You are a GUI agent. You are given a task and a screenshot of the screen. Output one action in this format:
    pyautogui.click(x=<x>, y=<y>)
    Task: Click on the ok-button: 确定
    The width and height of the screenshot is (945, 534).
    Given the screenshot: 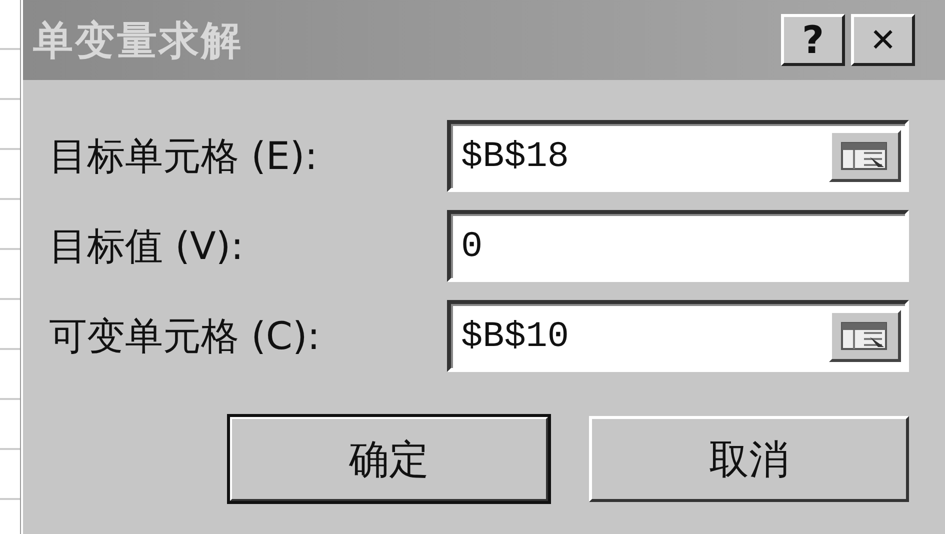 What is the action you would take?
    pyautogui.click(x=389, y=459)
    